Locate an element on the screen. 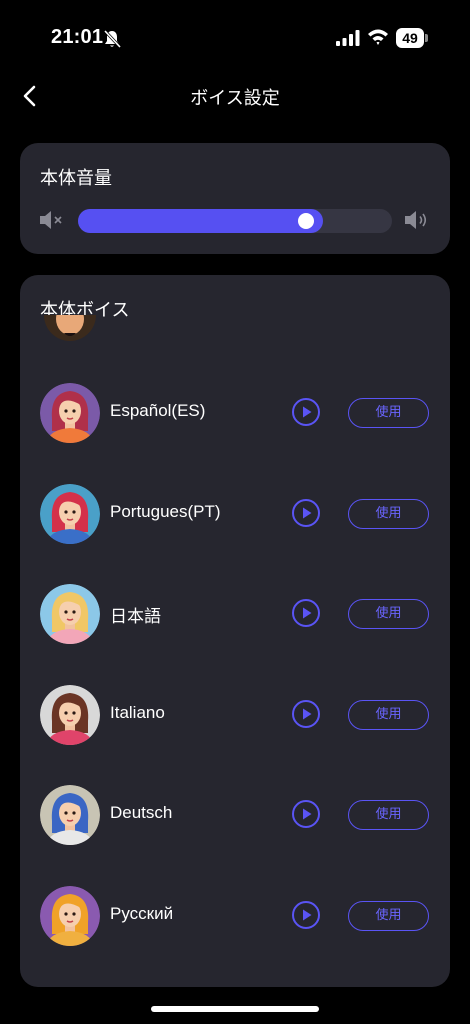 The width and height of the screenshot is (470, 1024). volume-slider is located at coordinates (235, 221).